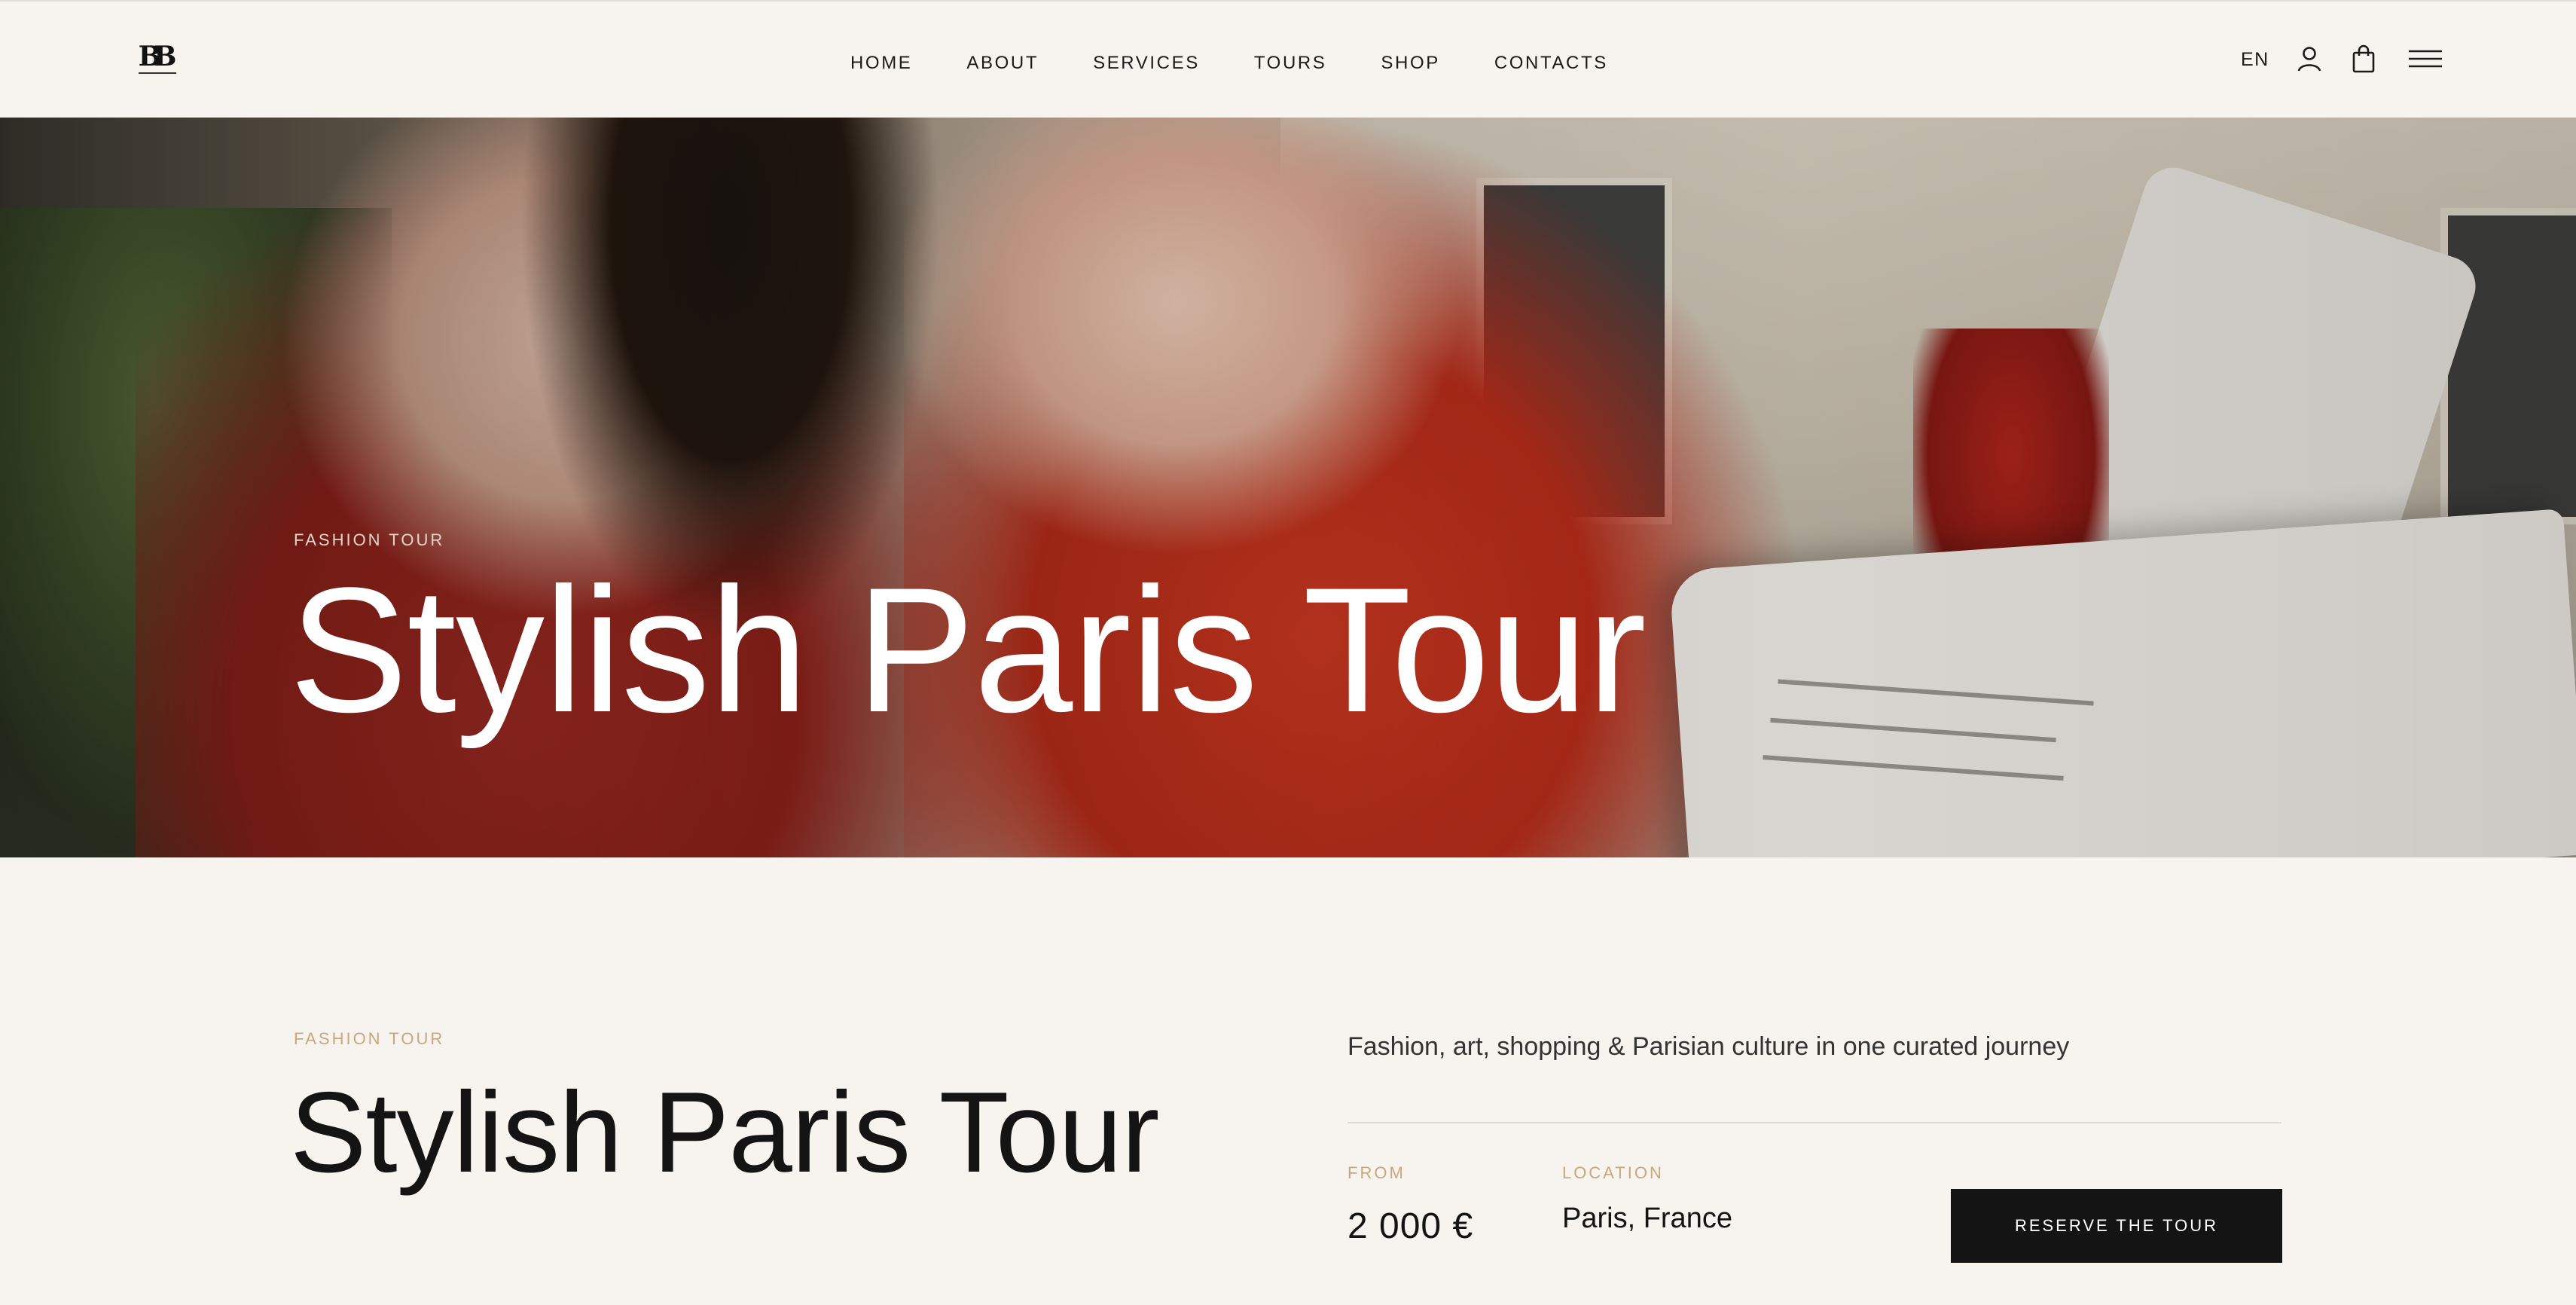 This screenshot has width=2576, height=1305. What do you see at coordinates (2364, 59) in the screenshot?
I see `cart-icon` at bounding box center [2364, 59].